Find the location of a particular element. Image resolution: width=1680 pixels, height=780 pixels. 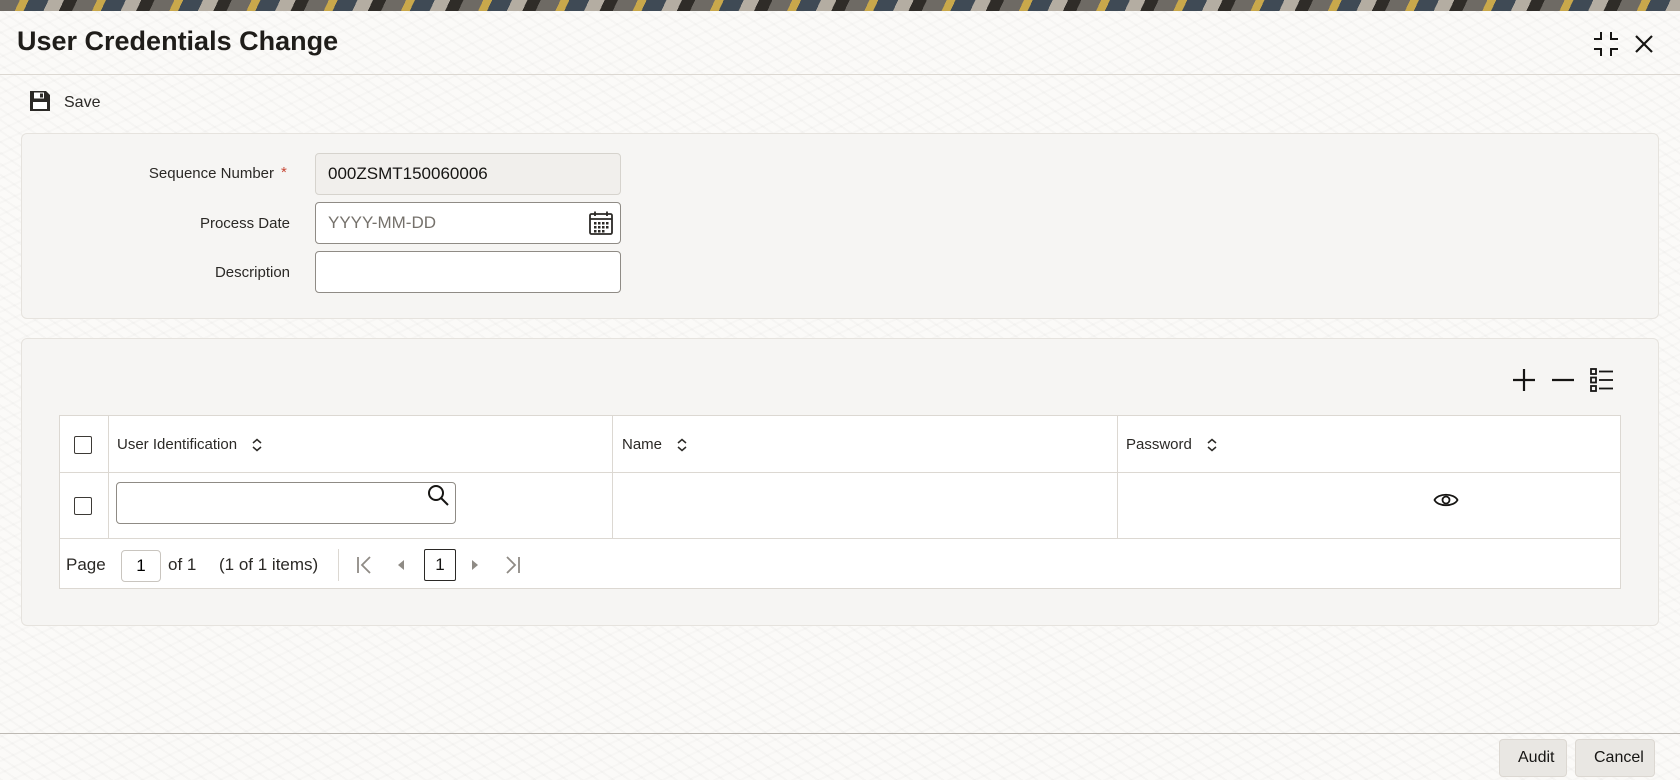

pagination-bar: Page of 1 (1 of 1 items) 1 is located at coordinates (840, 564).